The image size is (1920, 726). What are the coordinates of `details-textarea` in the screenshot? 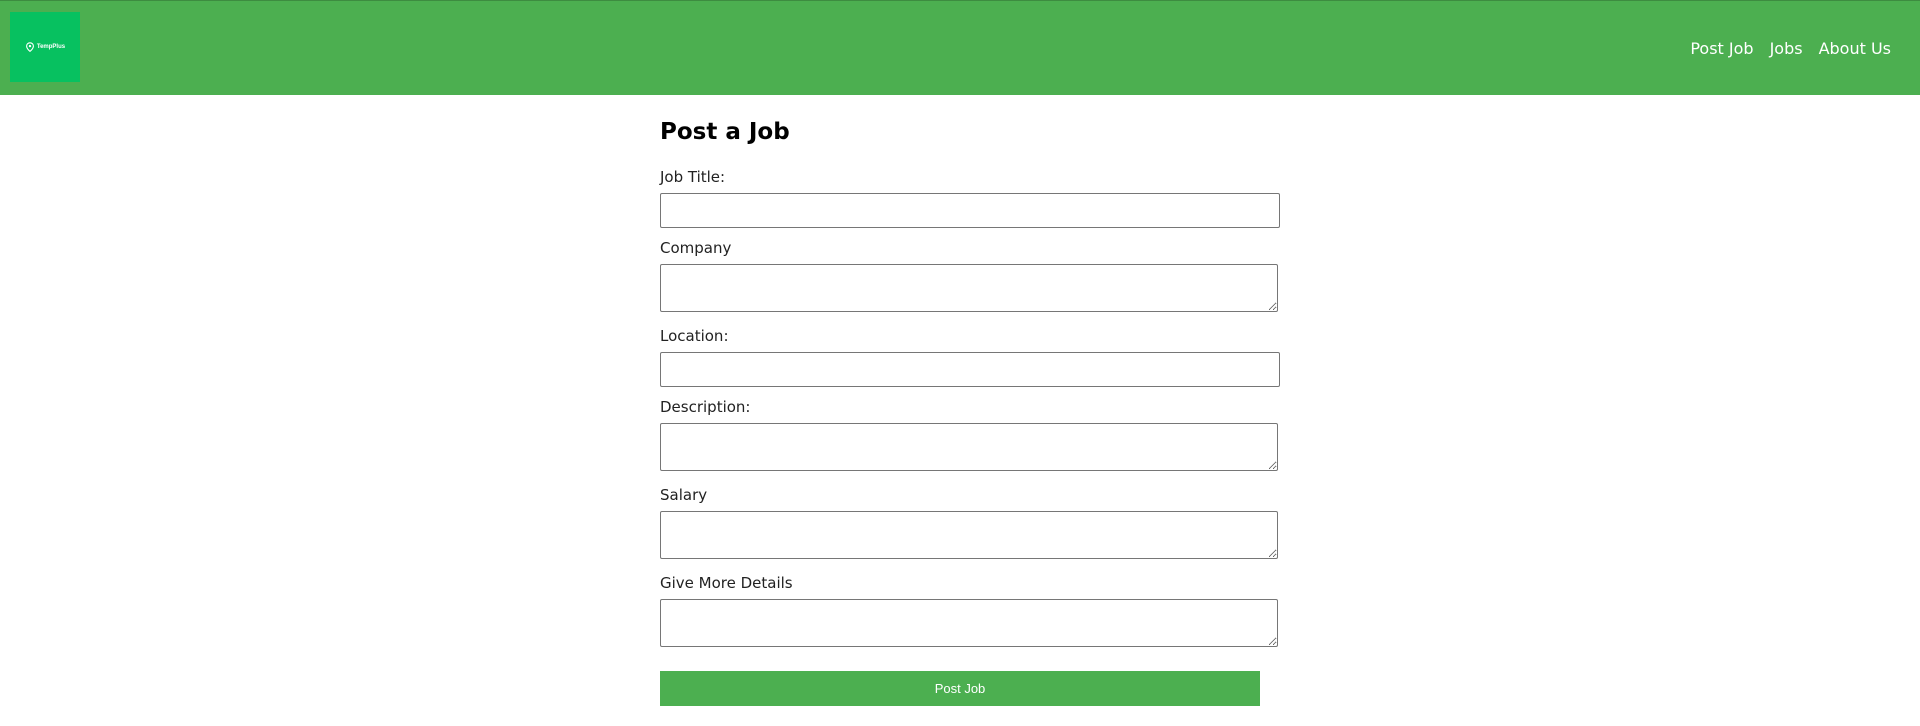 It's located at (969, 623).